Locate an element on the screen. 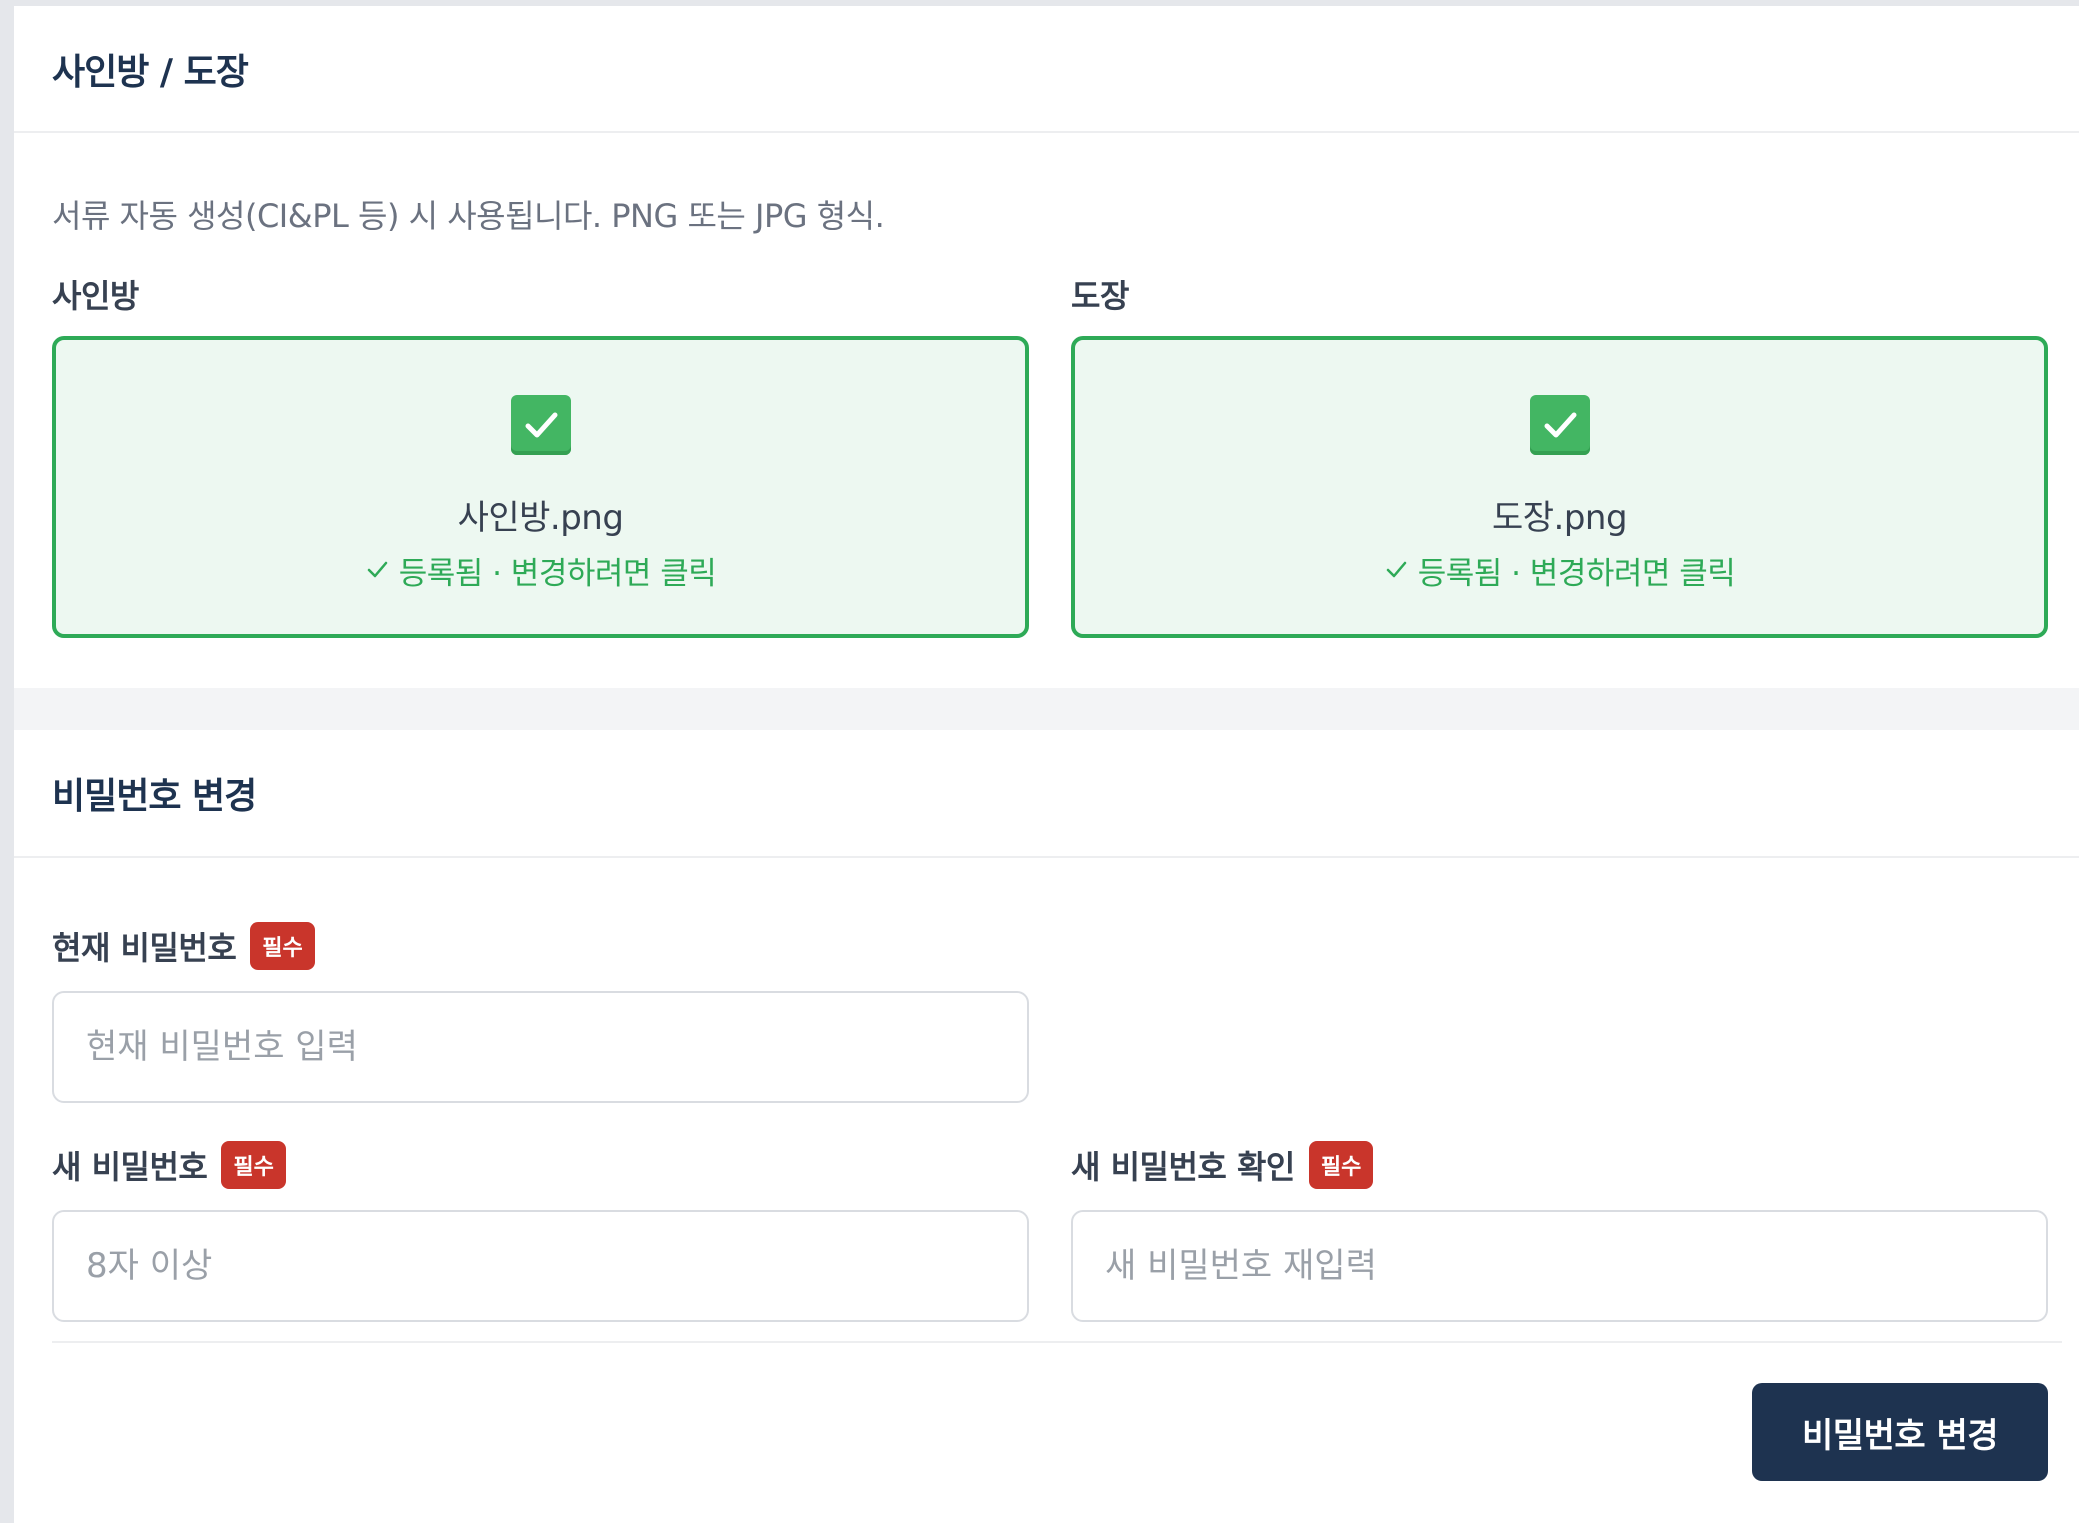  confirm-password-label-text: 새 비밀번호 확인 is located at coordinates (1183, 1167).